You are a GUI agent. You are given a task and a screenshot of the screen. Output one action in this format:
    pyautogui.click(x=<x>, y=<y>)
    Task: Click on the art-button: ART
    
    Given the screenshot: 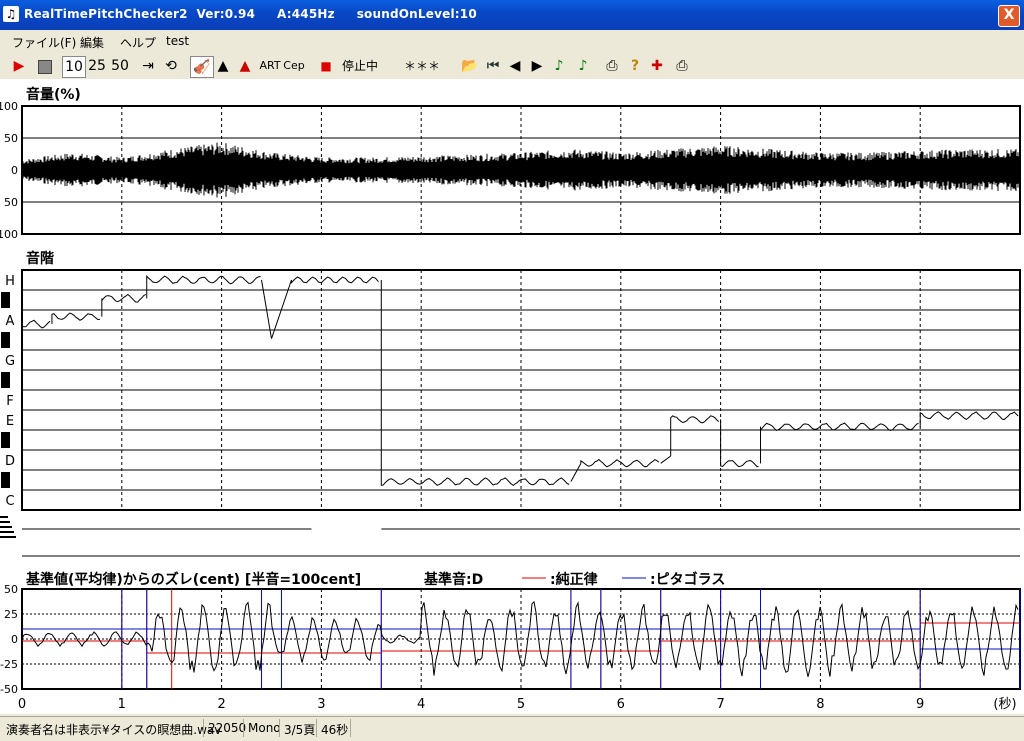 What is the action you would take?
    pyautogui.click(x=270, y=66)
    